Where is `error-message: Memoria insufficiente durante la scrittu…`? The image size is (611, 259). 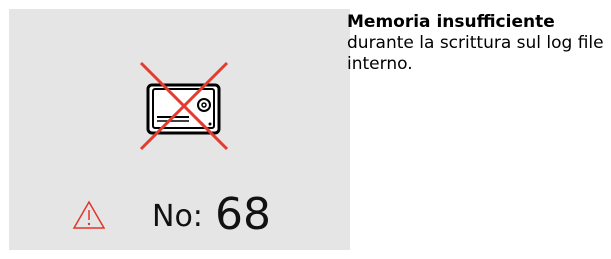 error-message: Memoria insufficiente durante la scrittu… is located at coordinates (476, 43).